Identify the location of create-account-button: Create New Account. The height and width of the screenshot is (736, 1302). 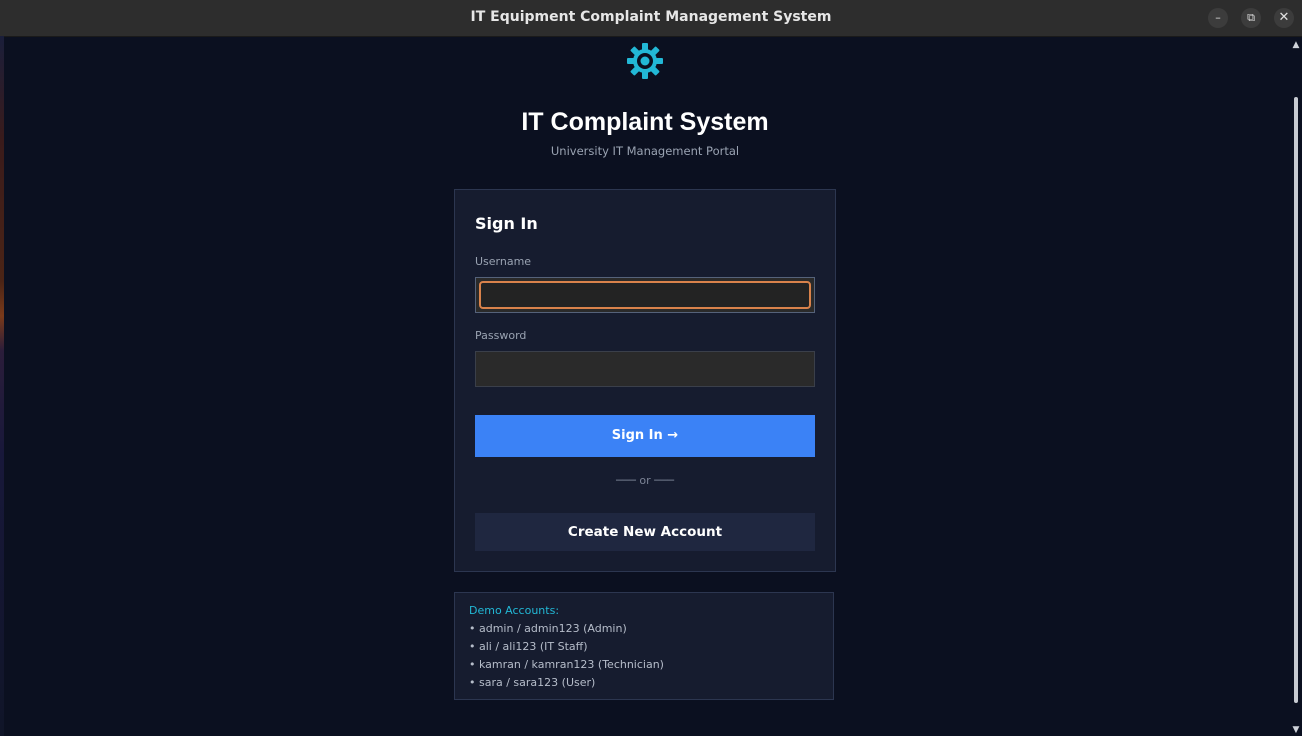
(645, 532).